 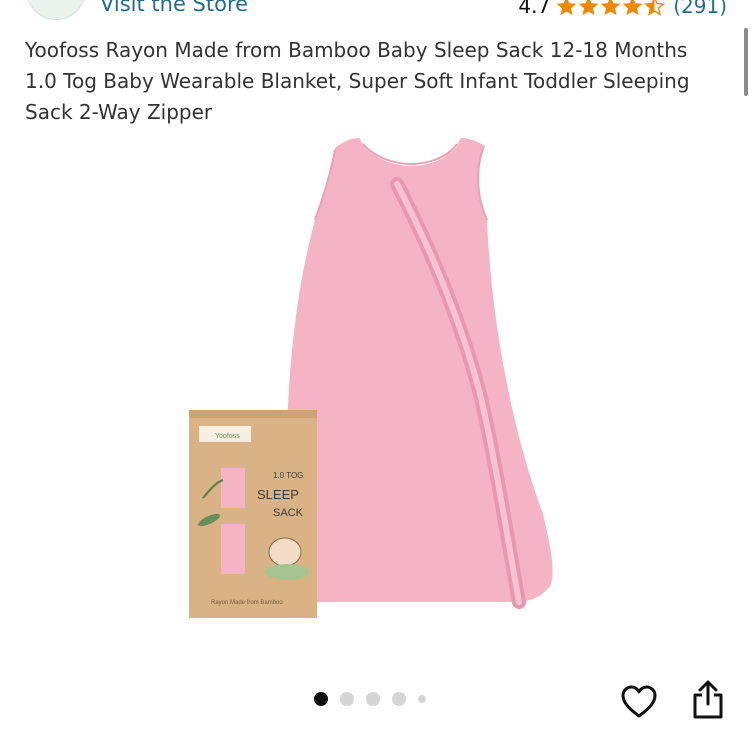 What do you see at coordinates (247, 603) in the screenshot?
I see `box-footer-text: Rayon Made from Bamboo` at bounding box center [247, 603].